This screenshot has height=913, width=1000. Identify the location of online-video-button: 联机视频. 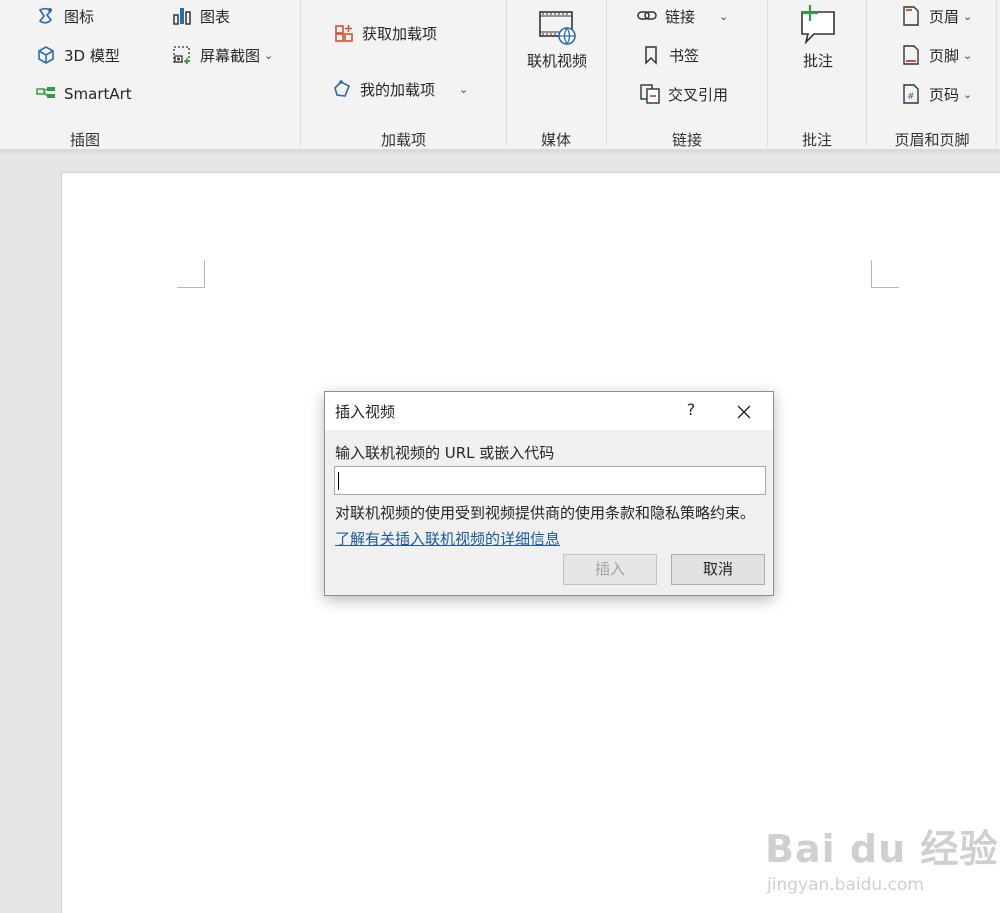
(557, 40).